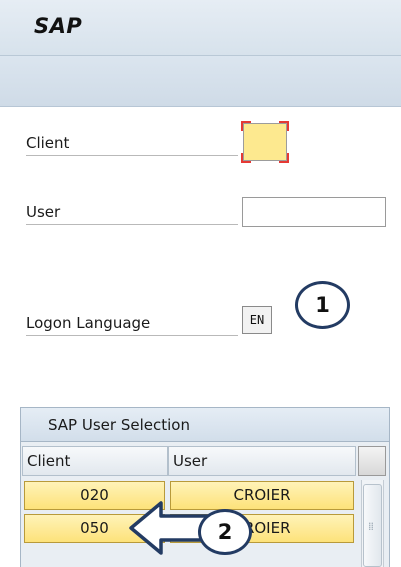 This screenshot has height=567, width=401. I want to click on logon-language-input: EN, so click(257, 320).